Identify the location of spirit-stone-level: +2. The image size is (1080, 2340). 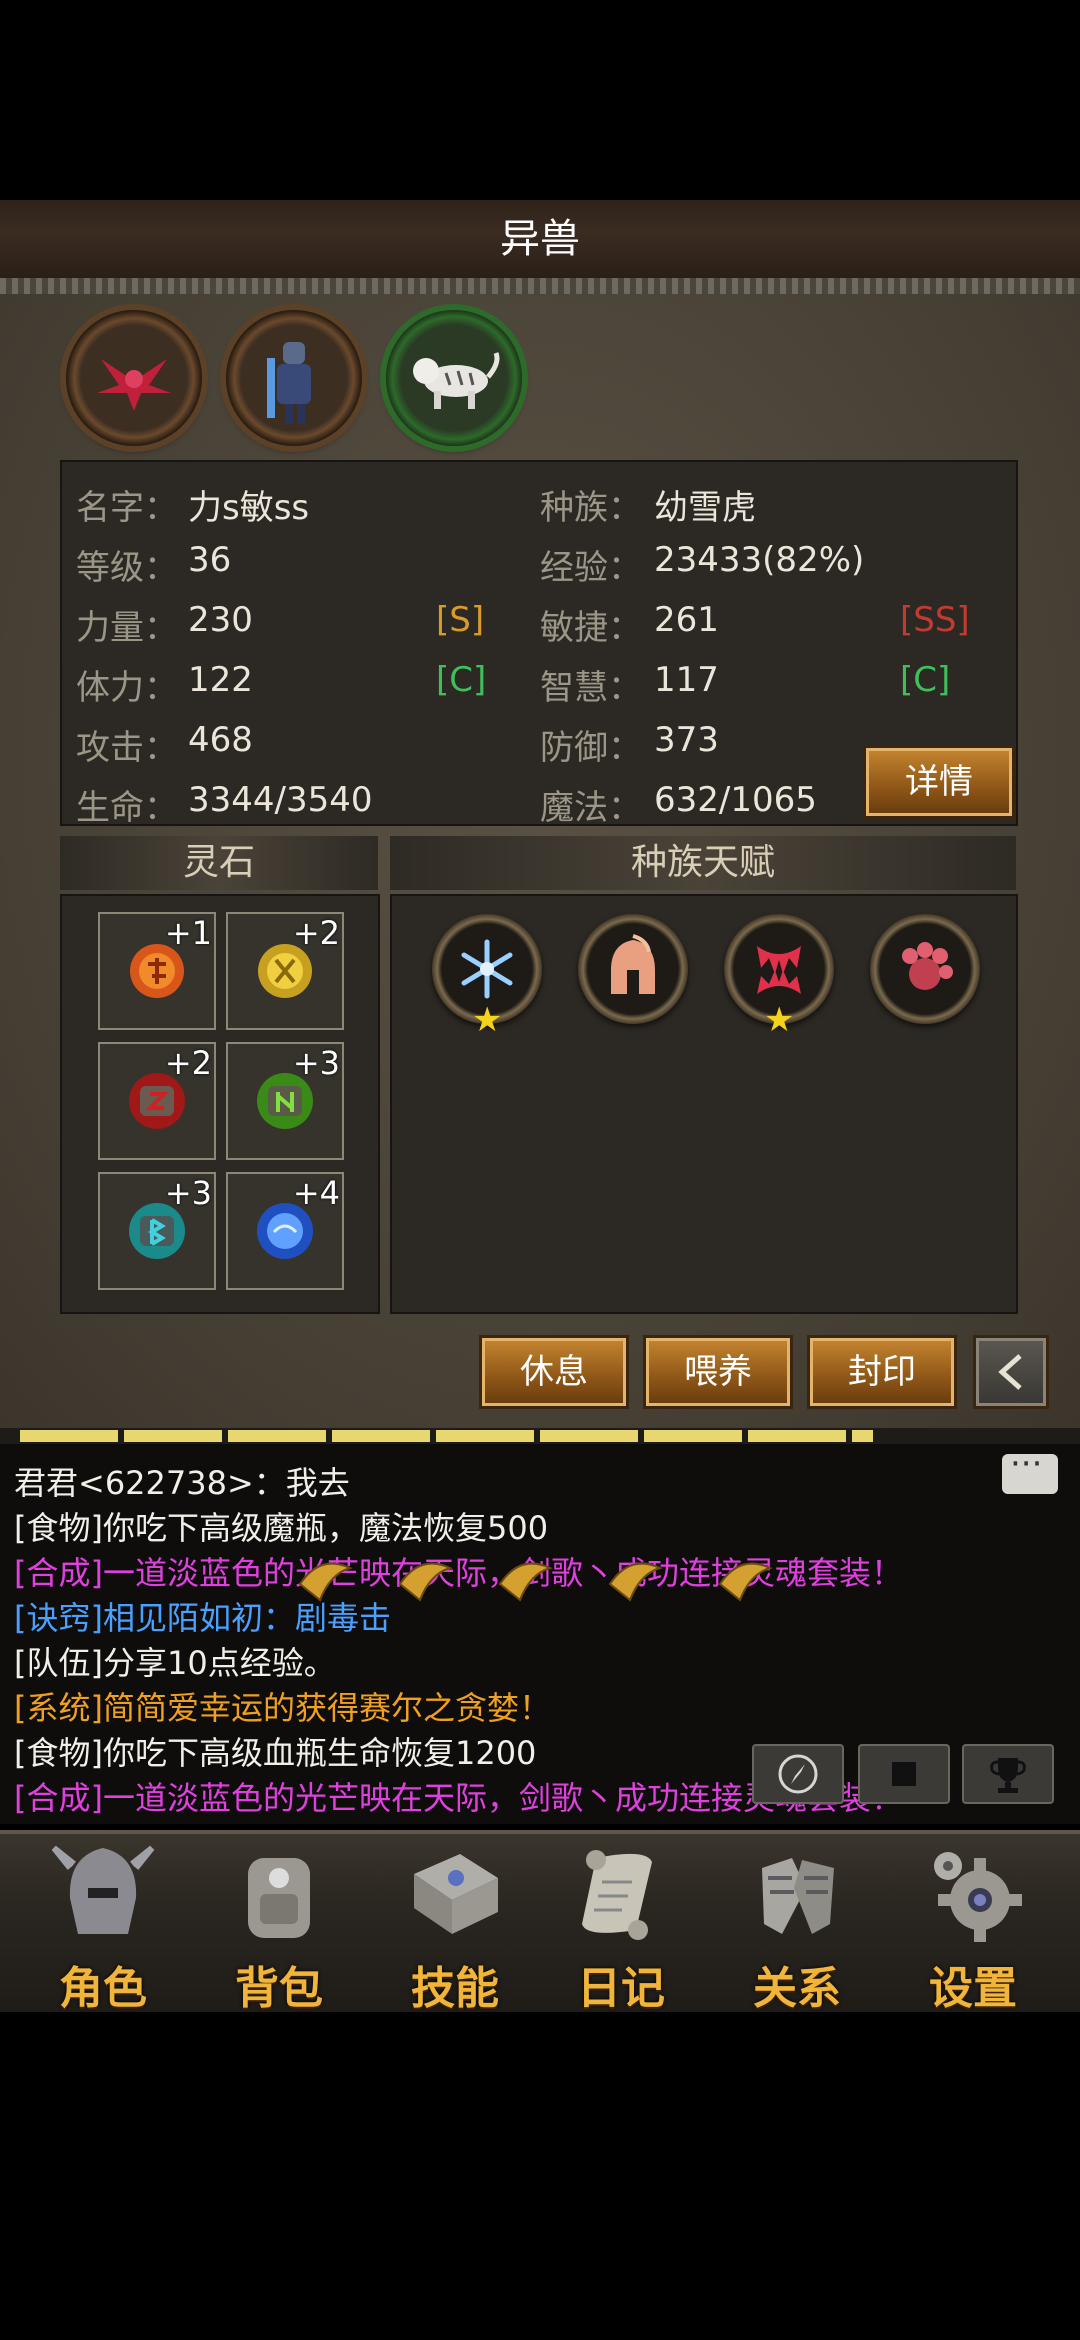
(188, 1063).